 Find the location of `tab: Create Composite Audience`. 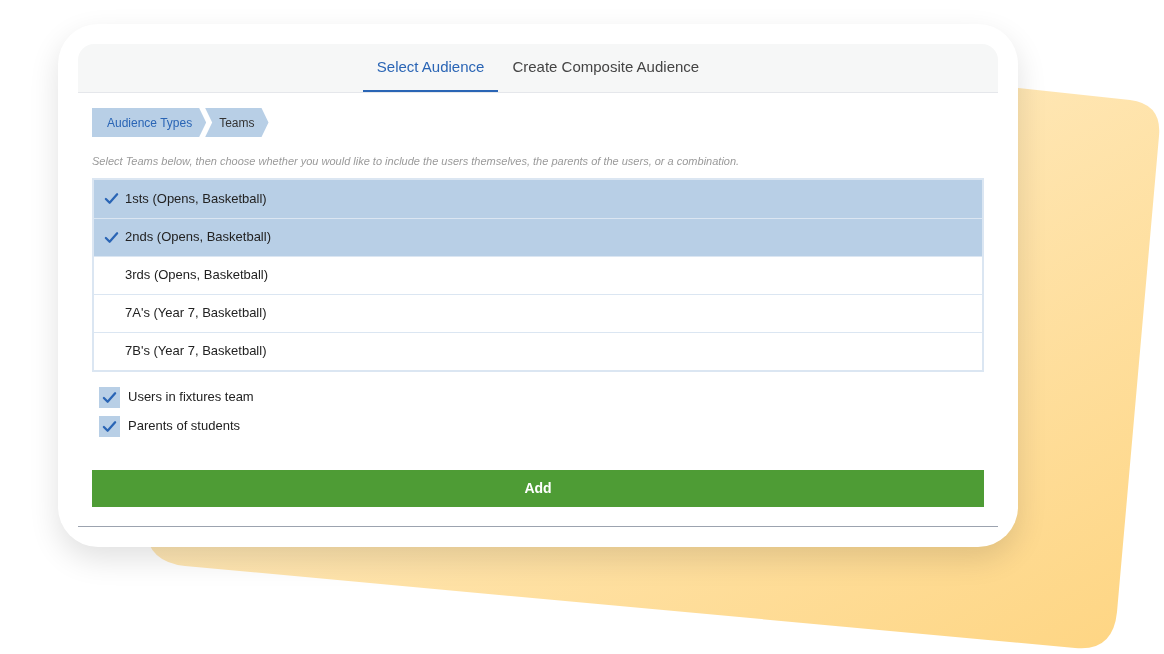

tab: Create Composite Audience is located at coordinates (606, 68).